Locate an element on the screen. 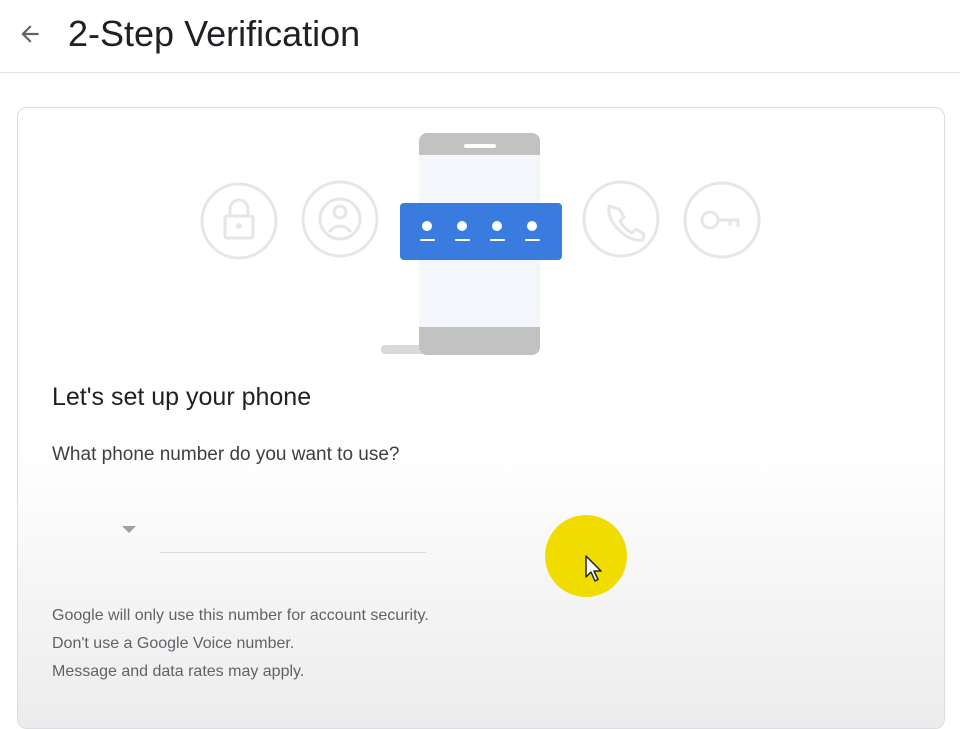  caret-down-icon is located at coordinates (129, 529).